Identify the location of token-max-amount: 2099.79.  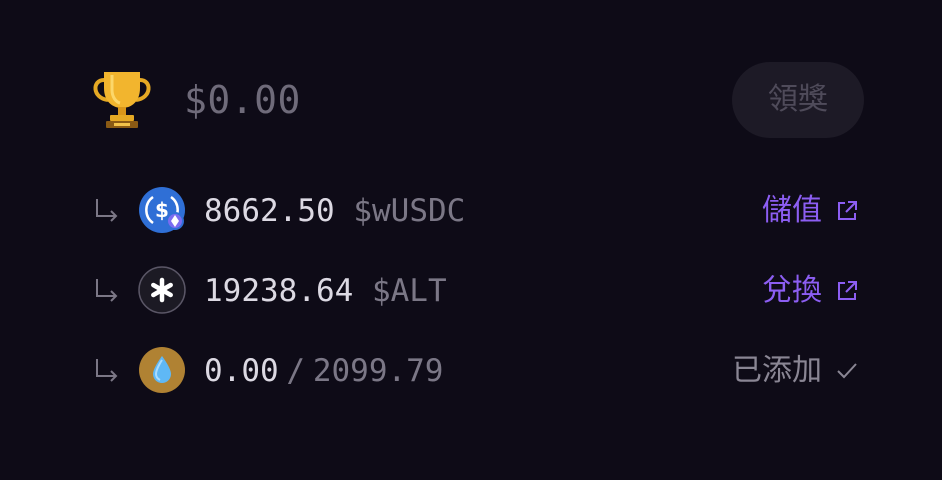
(378, 371).